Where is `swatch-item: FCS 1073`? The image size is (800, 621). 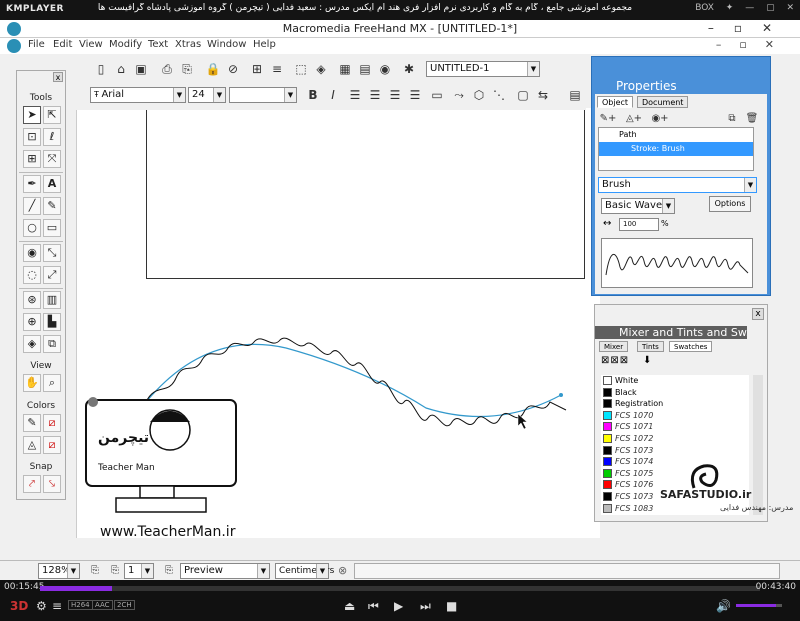
swatch-item: FCS 1073 is located at coordinates (675, 451).